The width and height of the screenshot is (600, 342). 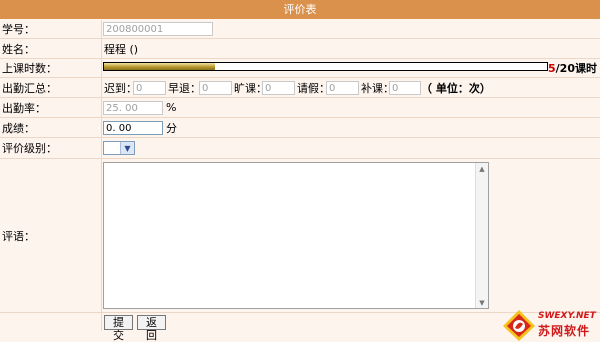 I want to click on student-id-label: 学号：, so click(x=51, y=29).